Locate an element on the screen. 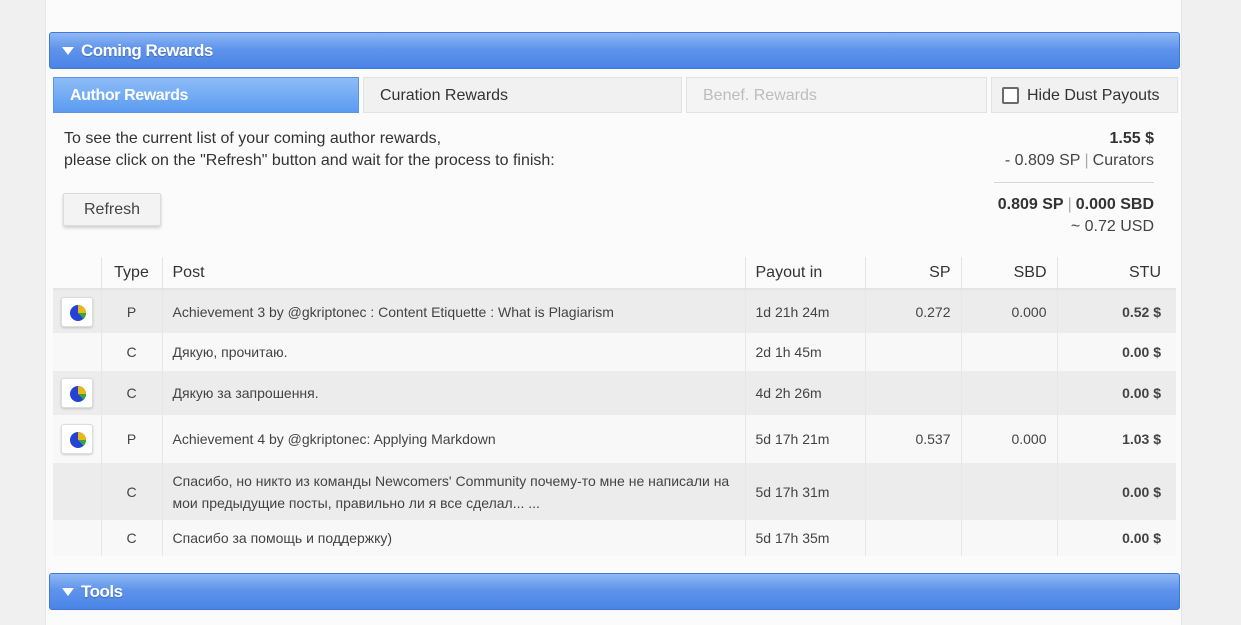 The height and width of the screenshot is (625, 1241). row-payout: 1d 21h 24m is located at coordinates (805, 311).